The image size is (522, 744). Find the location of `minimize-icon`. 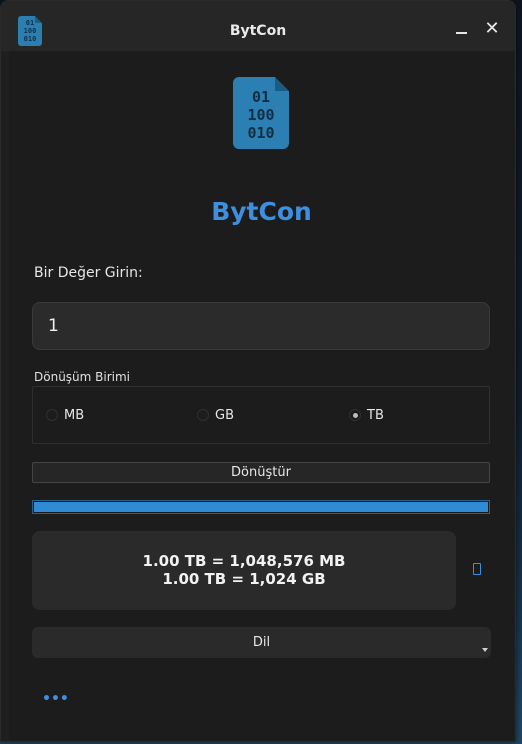

minimize-icon is located at coordinates (461, 33).